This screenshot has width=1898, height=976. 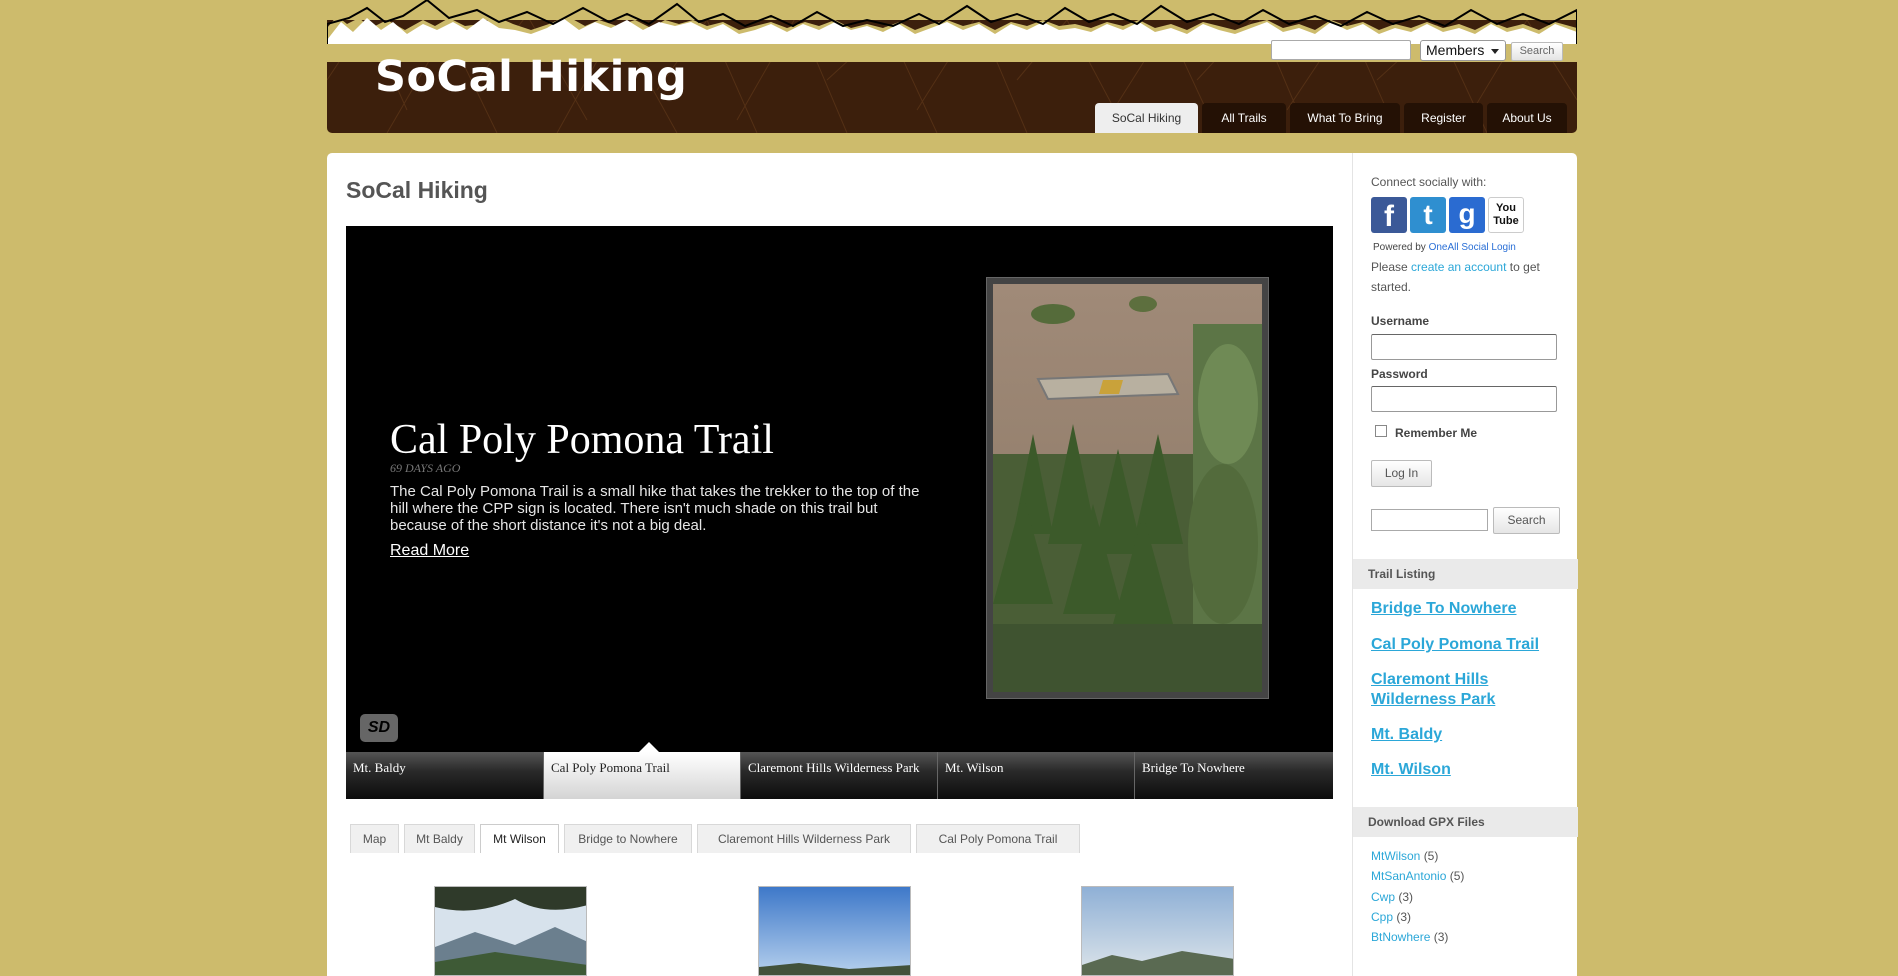 What do you see at coordinates (1244, 118) in the screenshot?
I see `nav-tab-all-trails: All Trails` at bounding box center [1244, 118].